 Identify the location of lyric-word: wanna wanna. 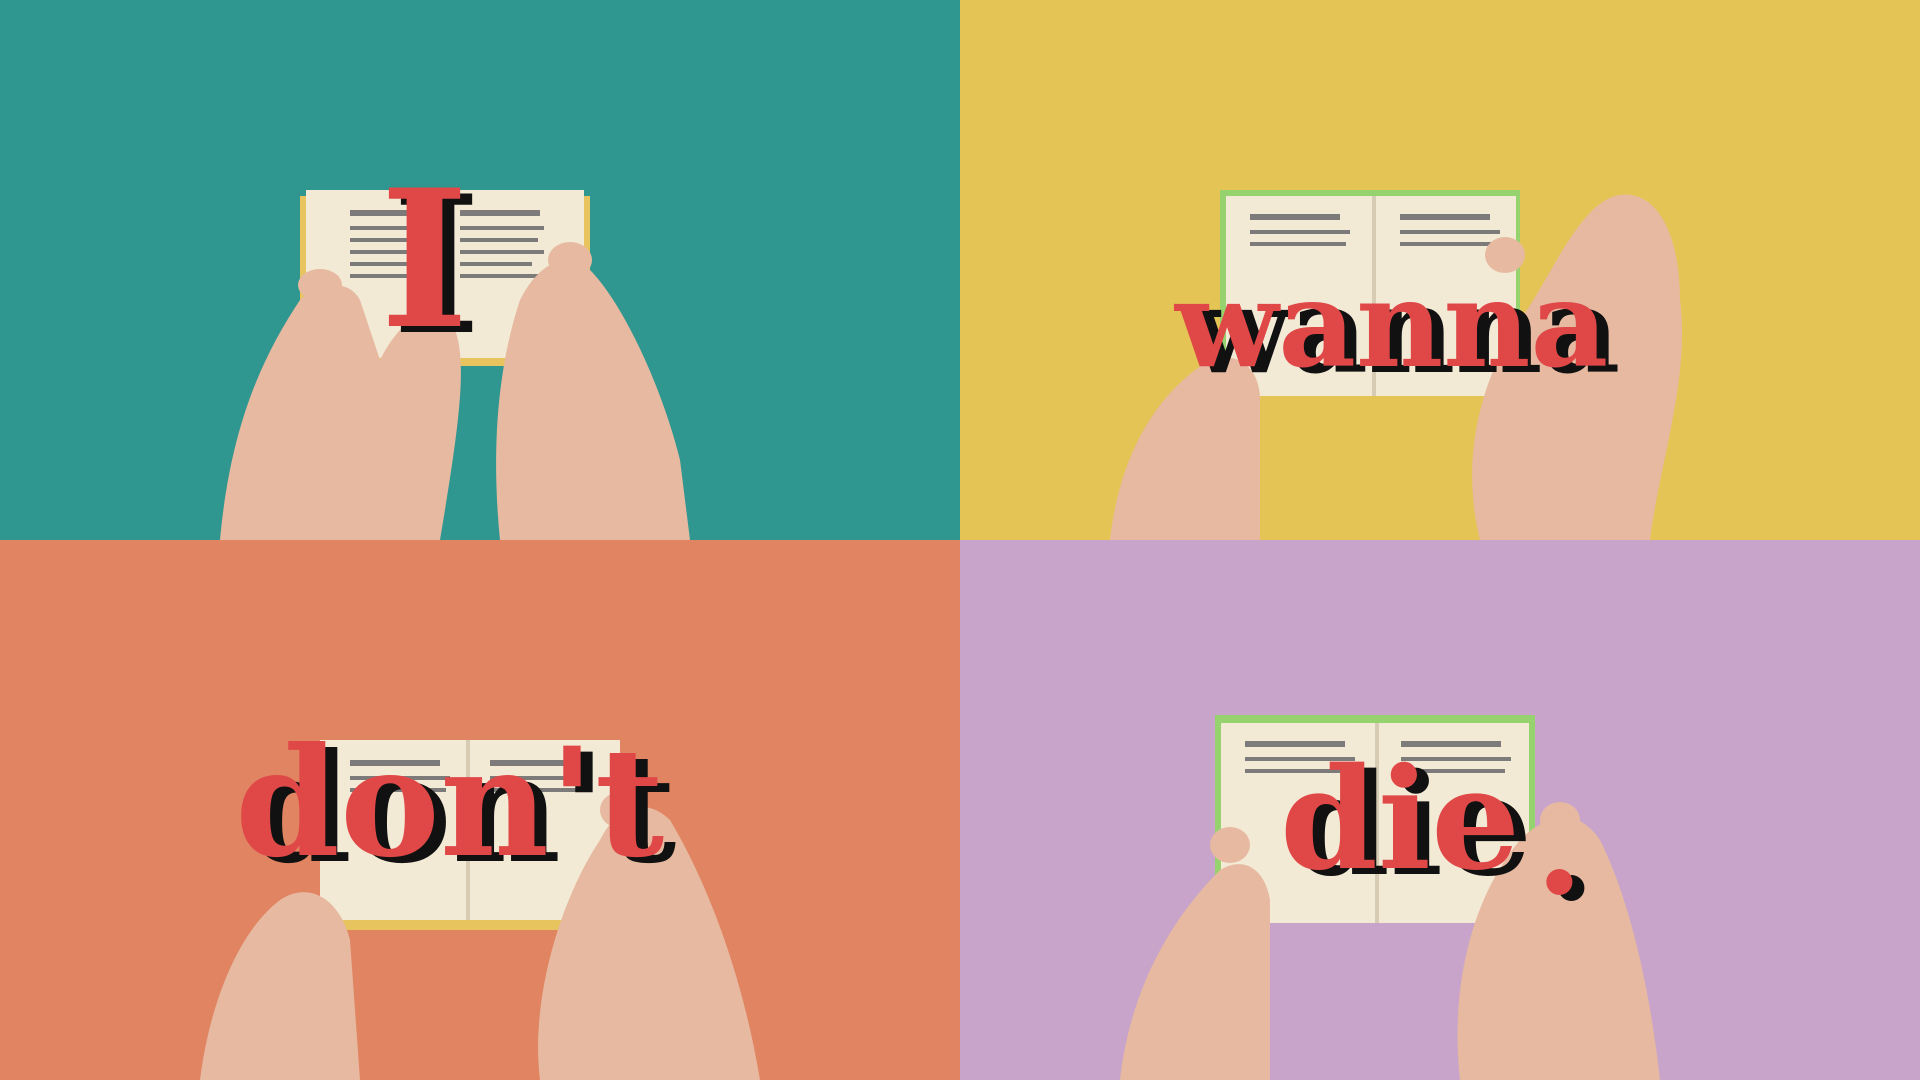
(1397, 328).